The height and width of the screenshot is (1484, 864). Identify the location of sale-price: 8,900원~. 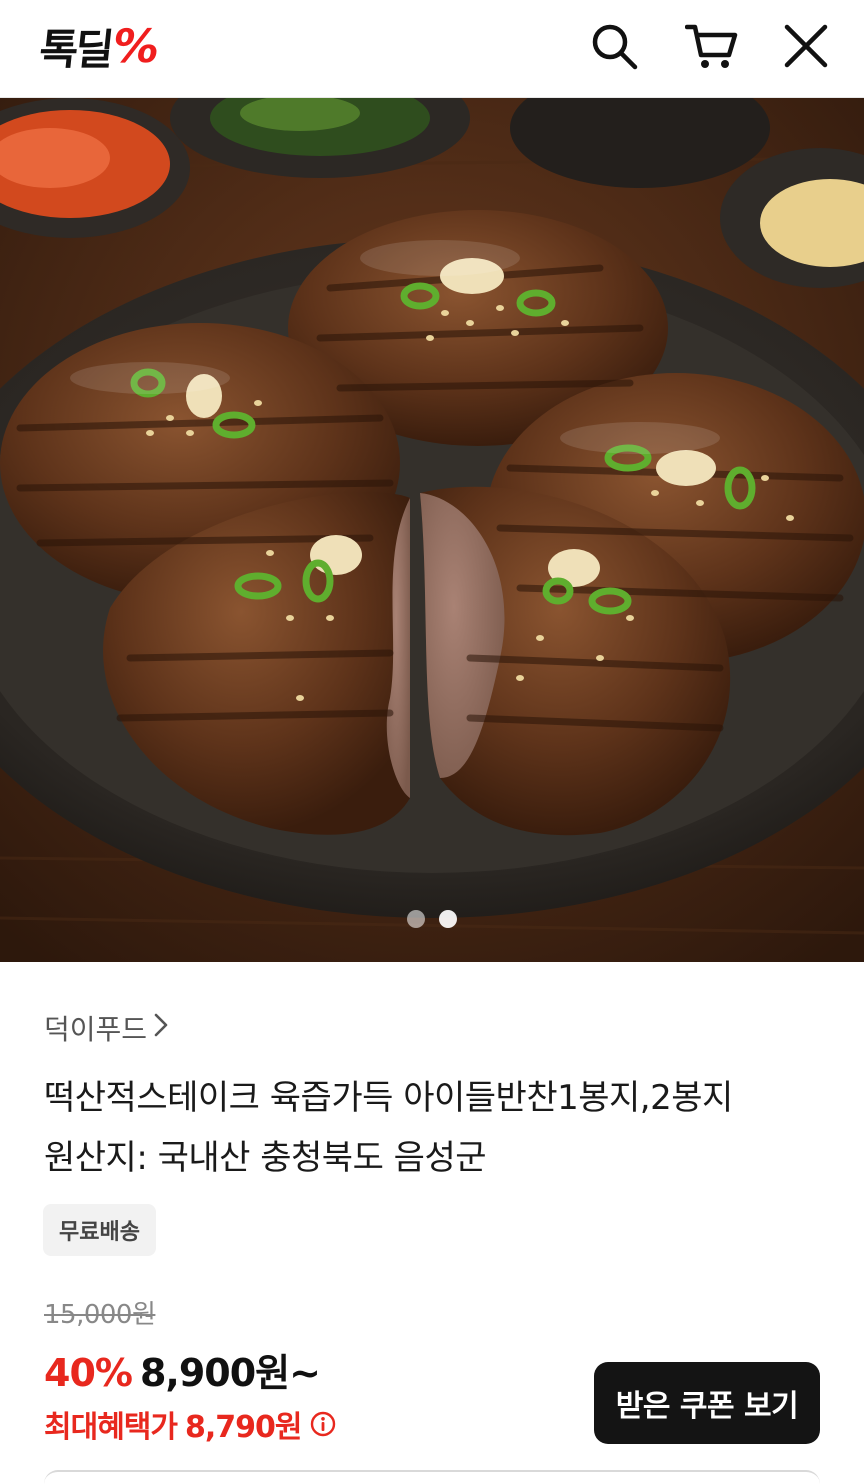
(230, 1373).